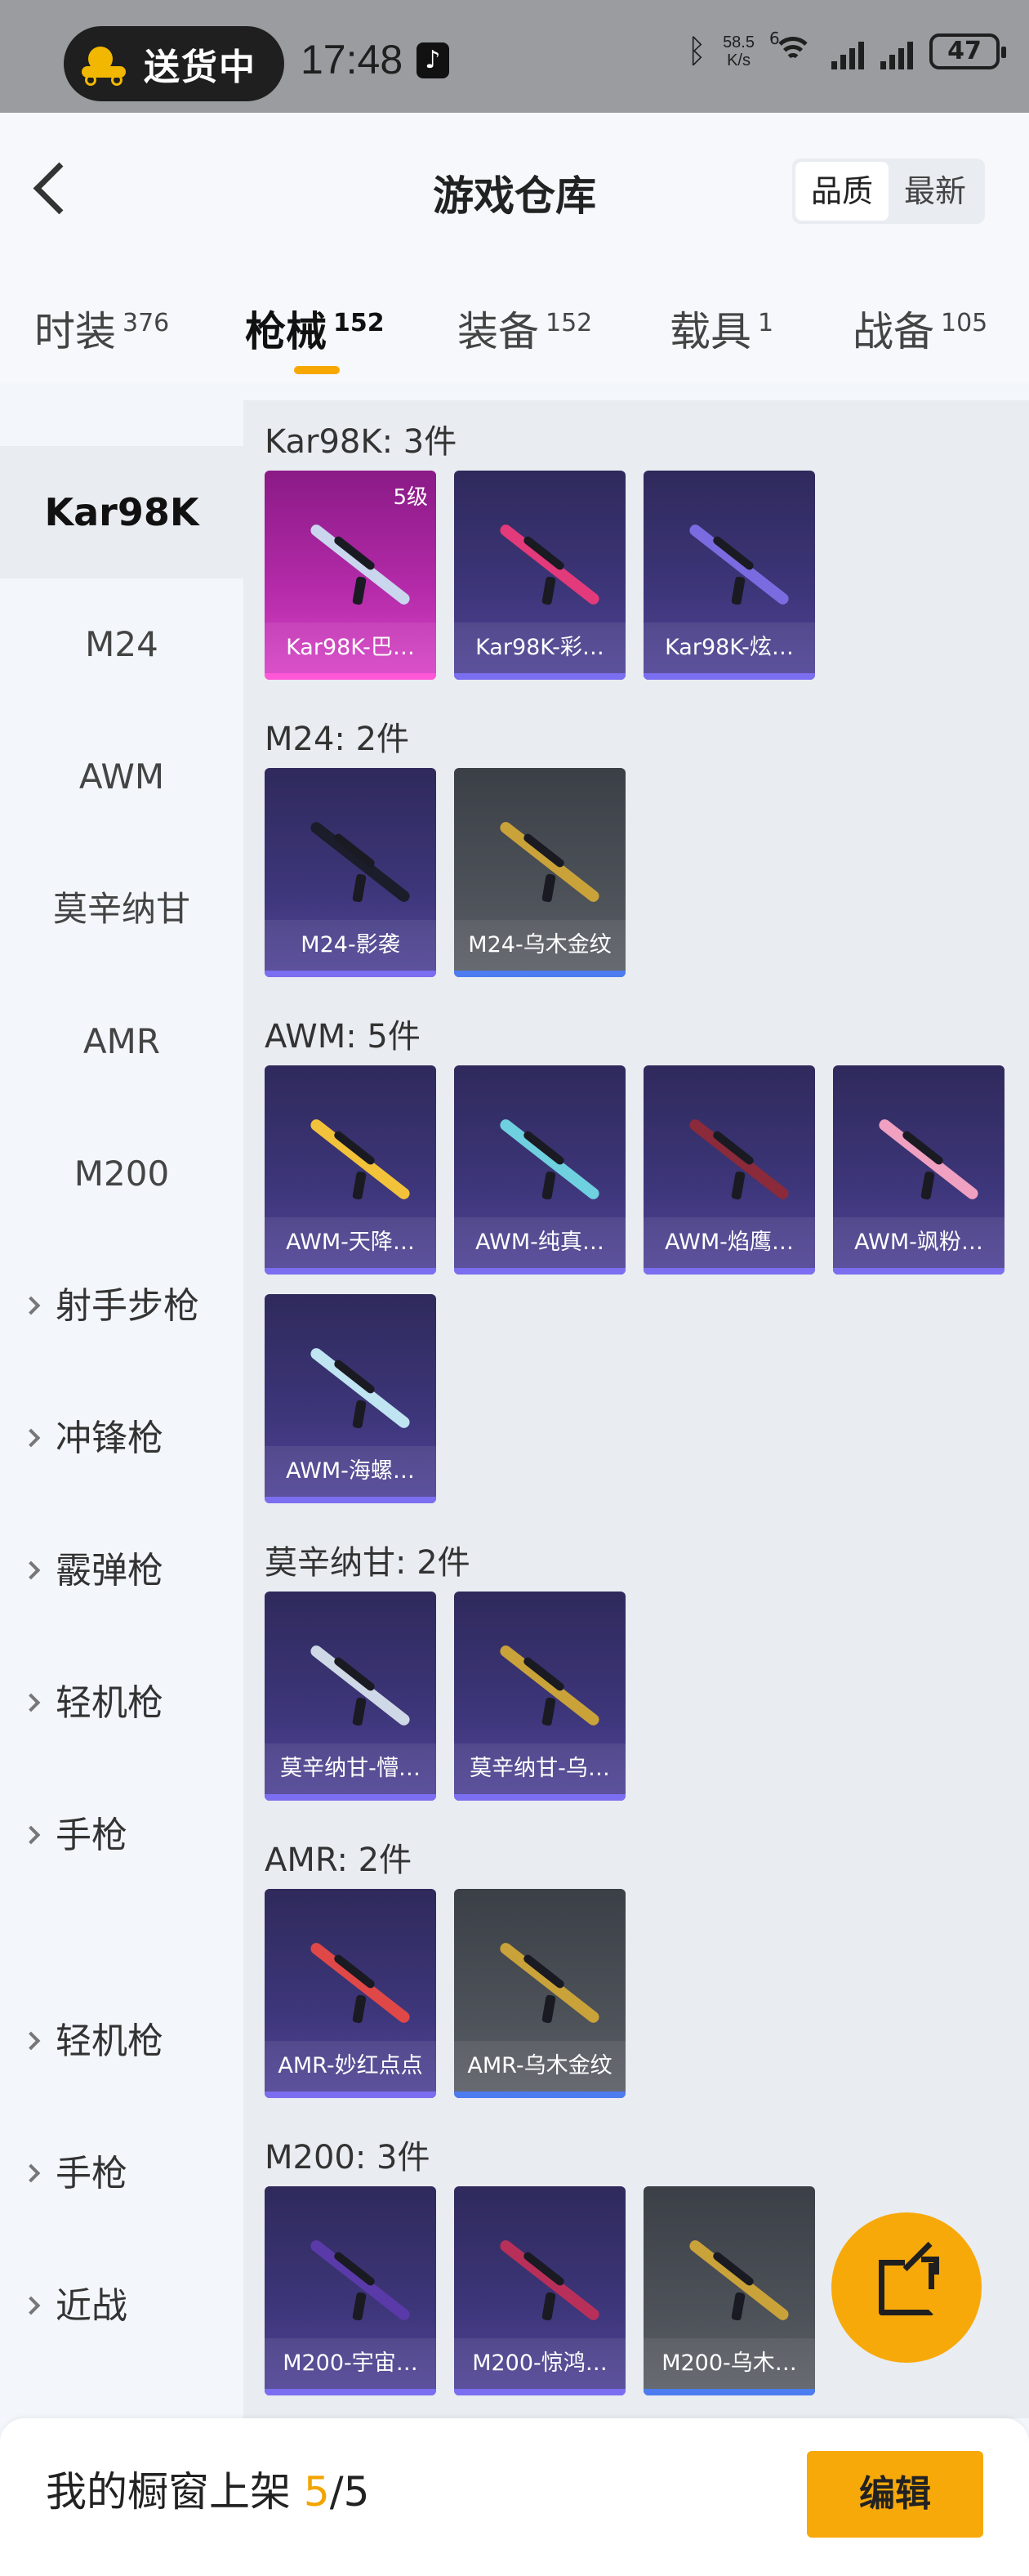 Image resolution: width=1029 pixels, height=2576 pixels. I want to click on weapon-card: M24-影袭, so click(350, 872).